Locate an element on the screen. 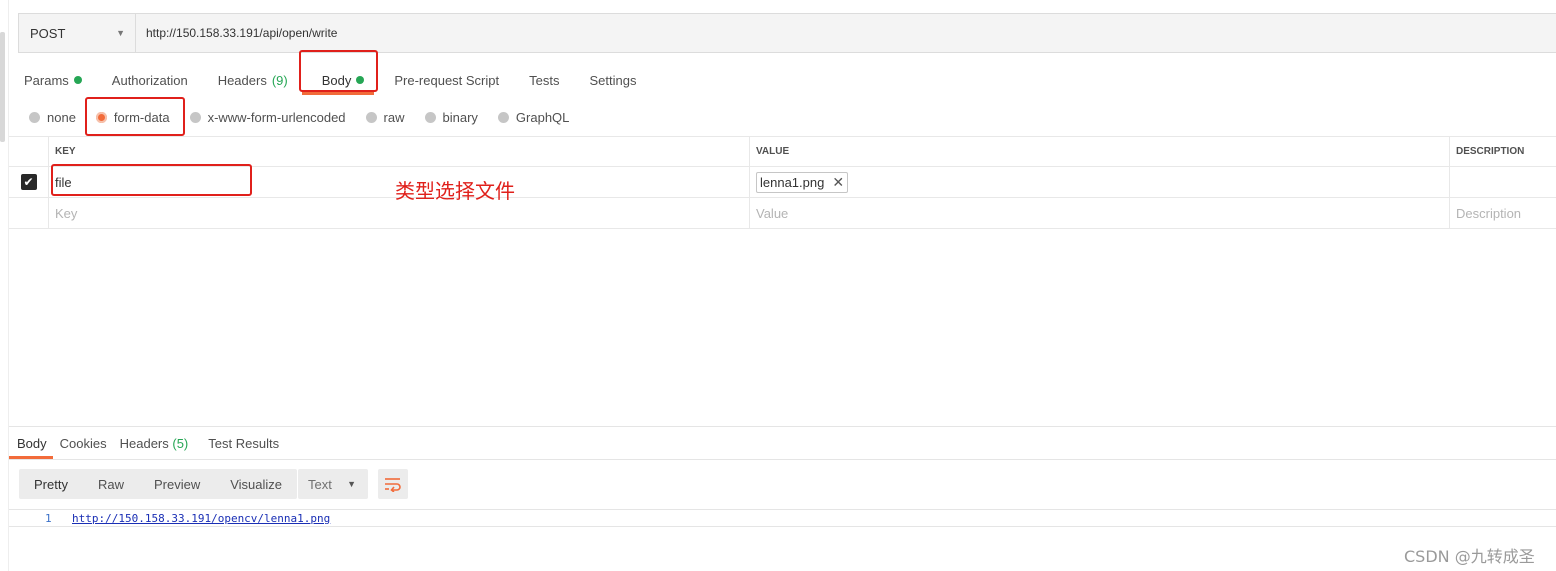  response-tab-cookies: Cookies is located at coordinates (83, 443).